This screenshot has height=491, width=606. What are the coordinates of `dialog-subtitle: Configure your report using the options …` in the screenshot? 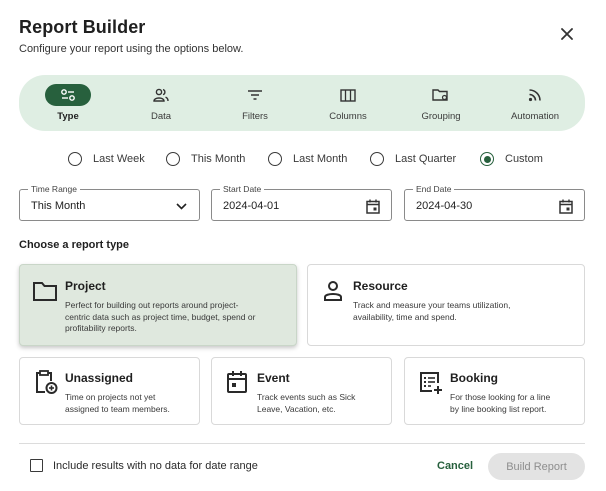 It's located at (131, 49).